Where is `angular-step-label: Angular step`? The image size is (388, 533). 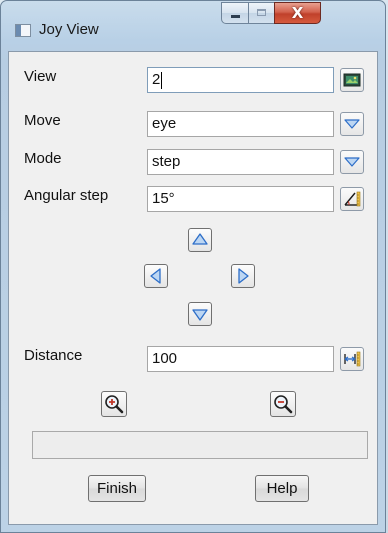 angular-step-label: Angular step is located at coordinates (66, 195).